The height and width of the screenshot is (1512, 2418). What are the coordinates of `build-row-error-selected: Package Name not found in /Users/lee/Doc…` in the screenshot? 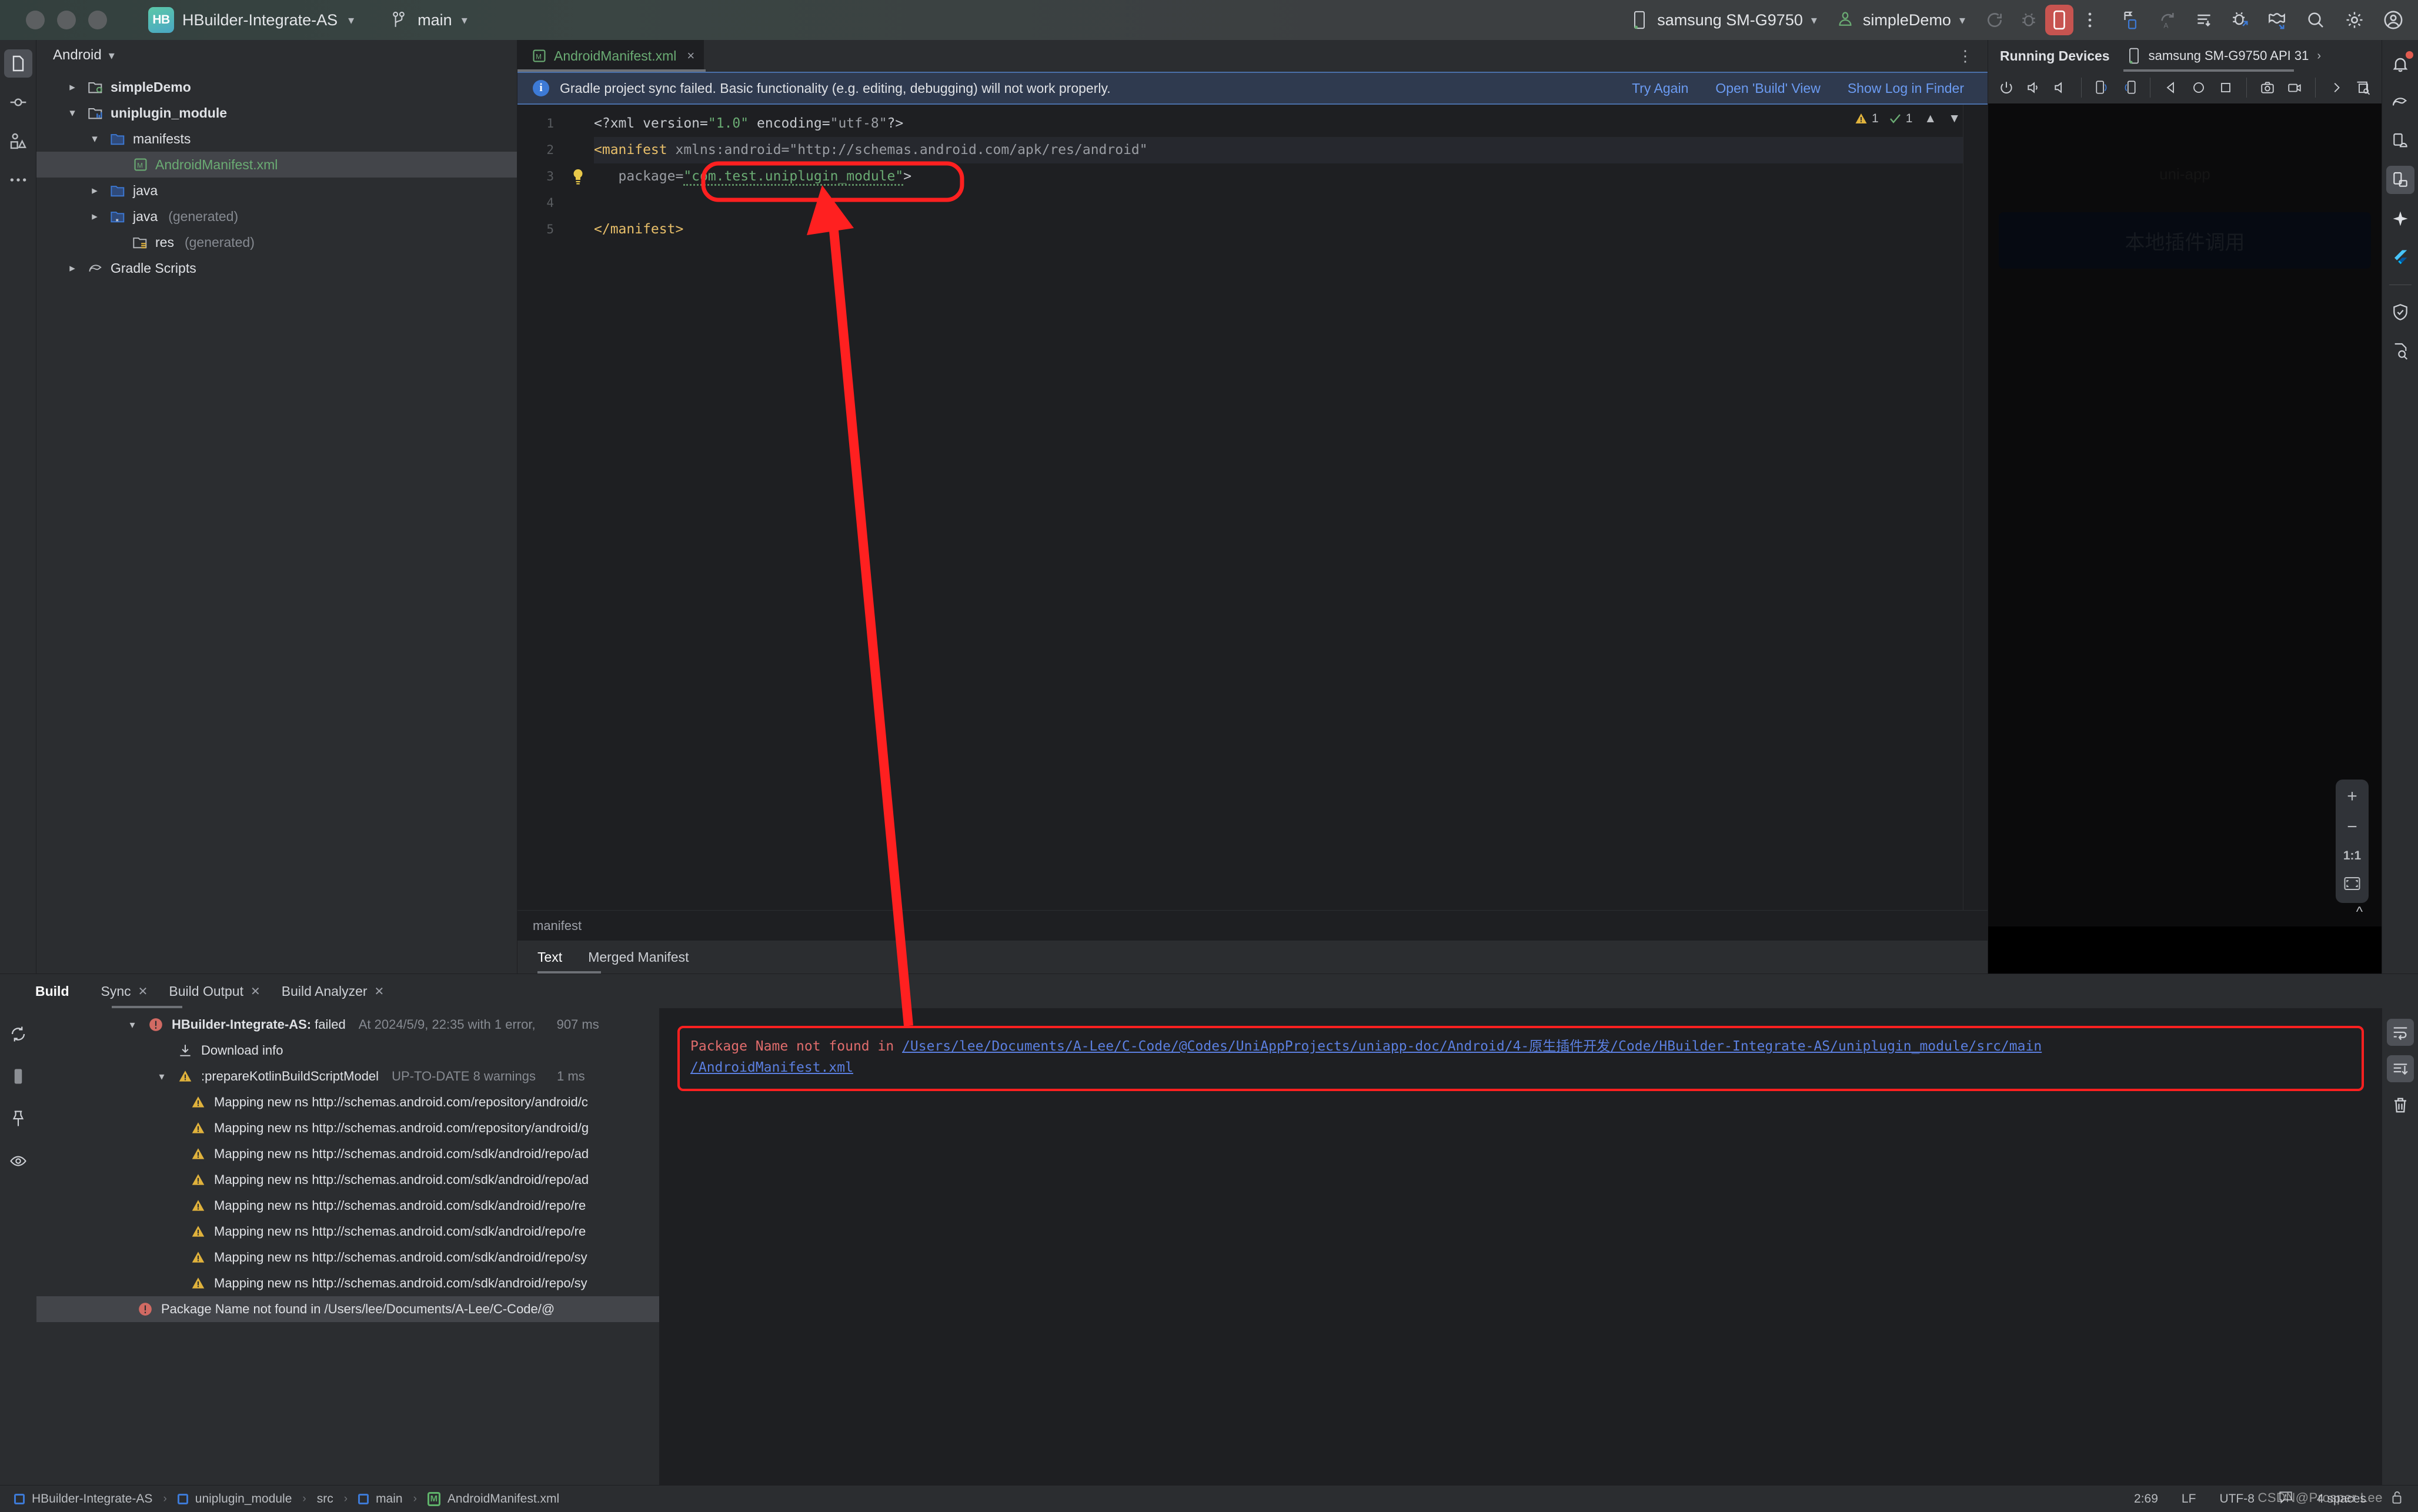 It's located at (347, 1309).